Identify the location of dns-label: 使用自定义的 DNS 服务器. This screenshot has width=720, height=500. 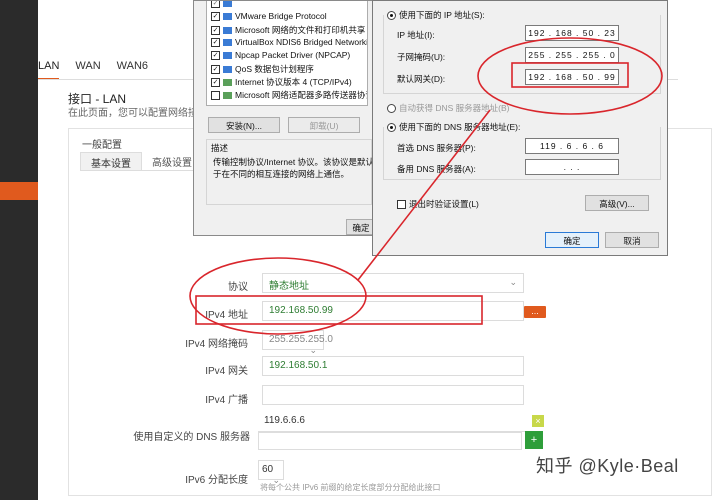
(191, 437).